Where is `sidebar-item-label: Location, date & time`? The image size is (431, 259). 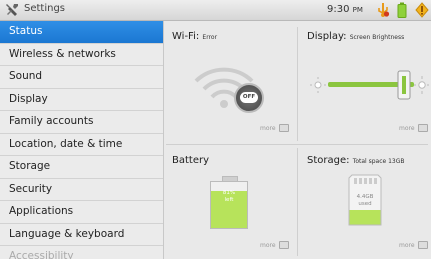
sidebar-item-label: Location, date & time is located at coordinates (66, 143).